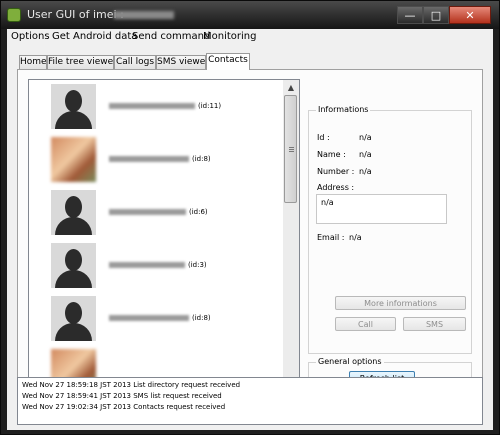 This screenshot has height=435, width=500. What do you see at coordinates (336, 187) in the screenshot?
I see `address-label: Address :` at bounding box center [336, 187].